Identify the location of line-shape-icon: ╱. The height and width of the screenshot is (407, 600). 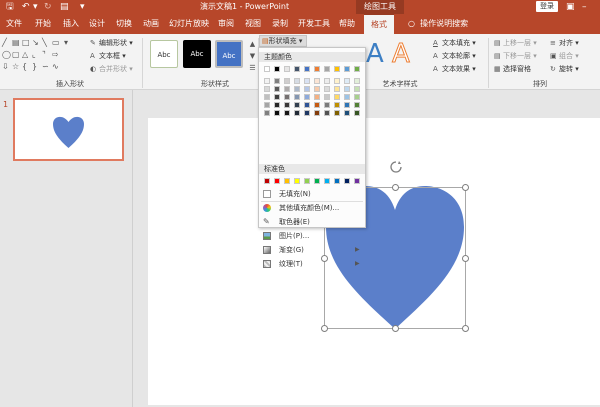
(4, 42).